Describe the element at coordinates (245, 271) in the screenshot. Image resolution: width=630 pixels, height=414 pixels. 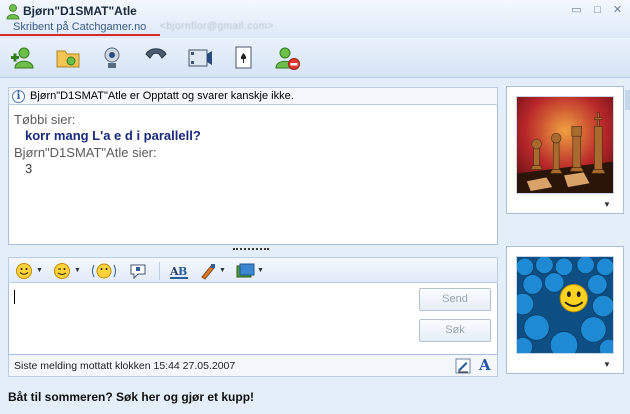
I see `background-icon` at that location.